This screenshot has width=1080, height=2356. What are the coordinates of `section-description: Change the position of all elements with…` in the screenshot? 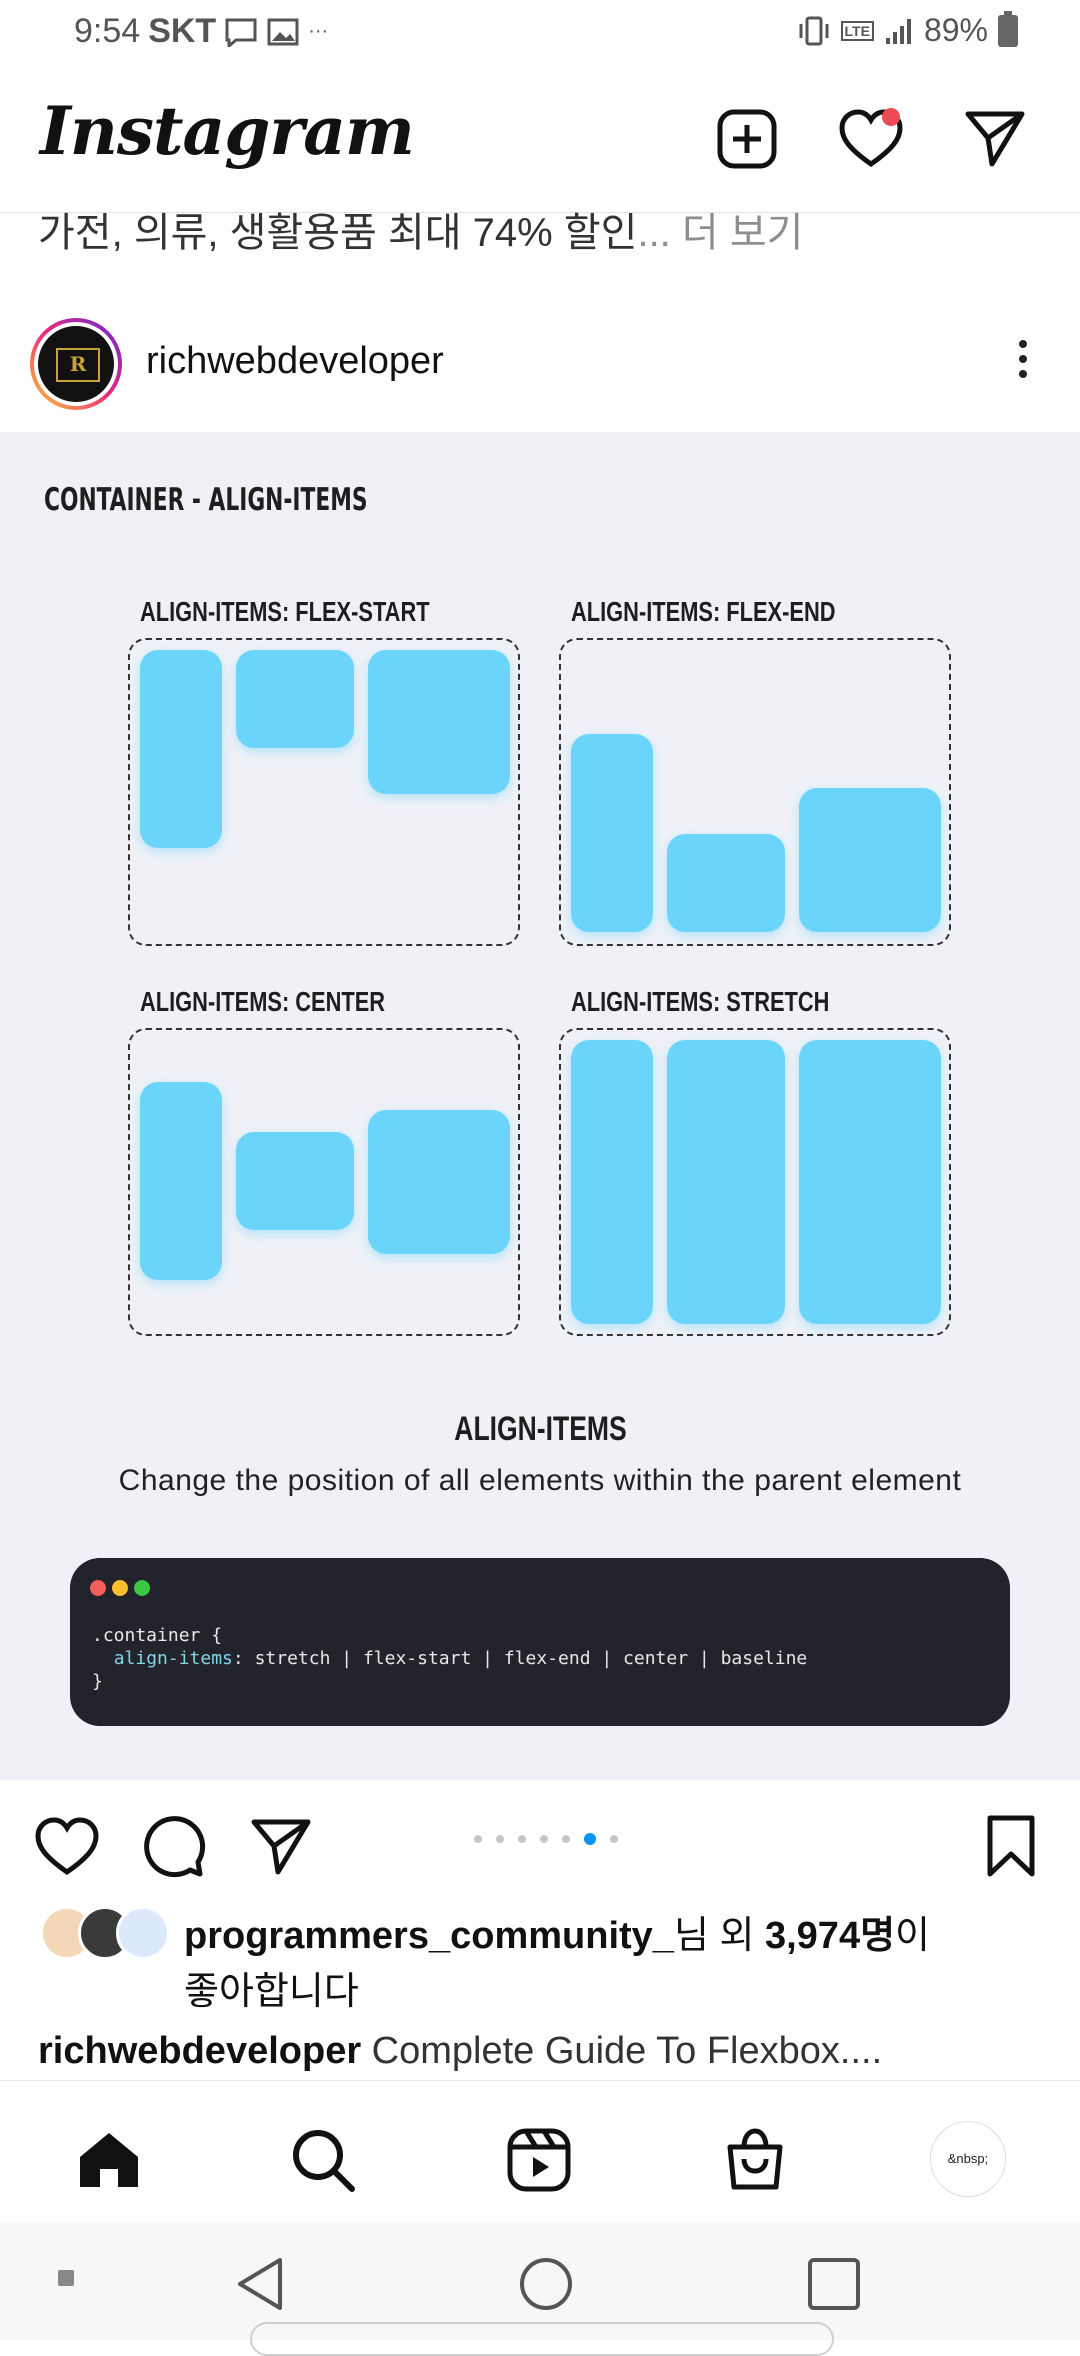 It's located at (540, 1480).